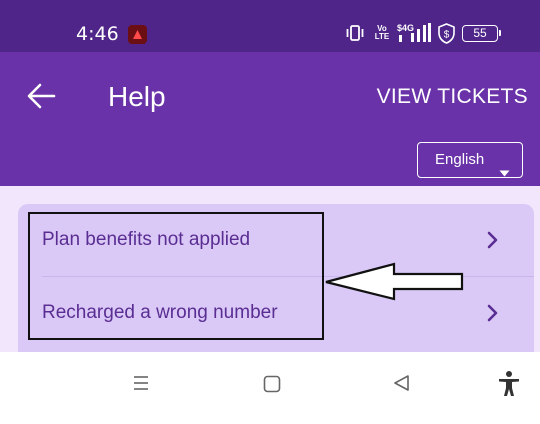 This screenshot has width=540, height=424. I want to click on language-select: English, so click(470, 160).